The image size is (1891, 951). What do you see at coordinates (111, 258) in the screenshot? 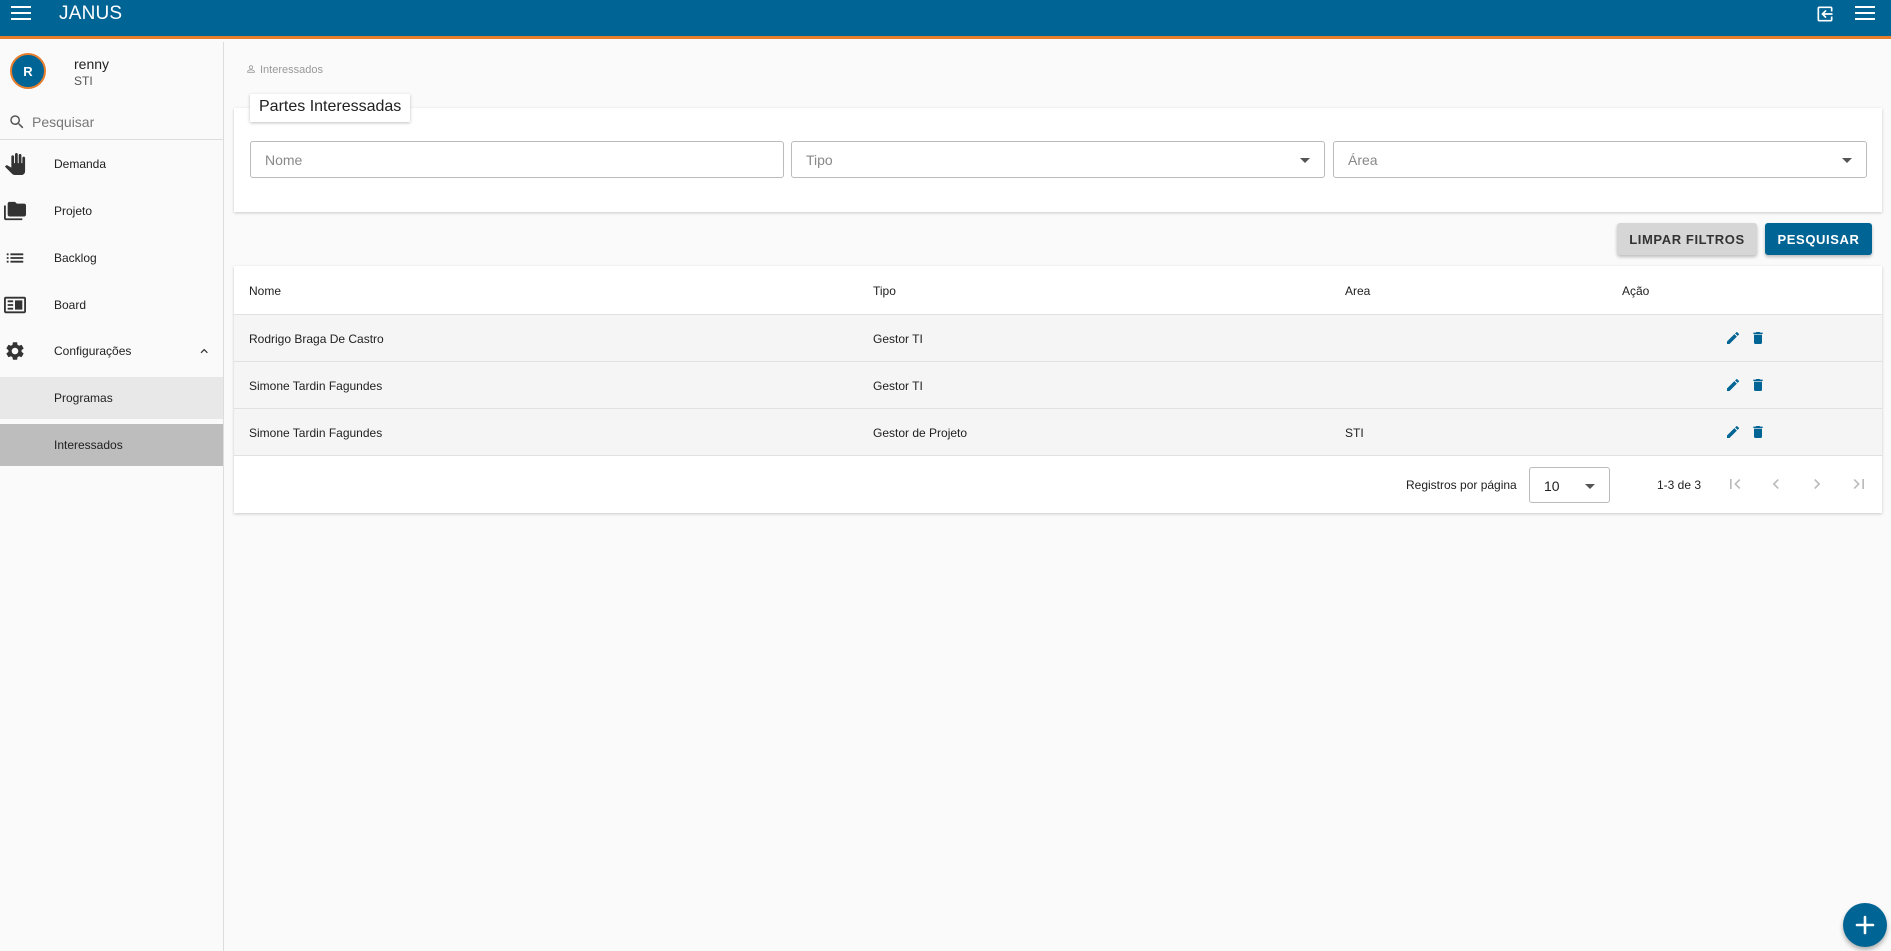
I see `sidebar-item-backlog: Backlog` at bounding box center [111, 258].